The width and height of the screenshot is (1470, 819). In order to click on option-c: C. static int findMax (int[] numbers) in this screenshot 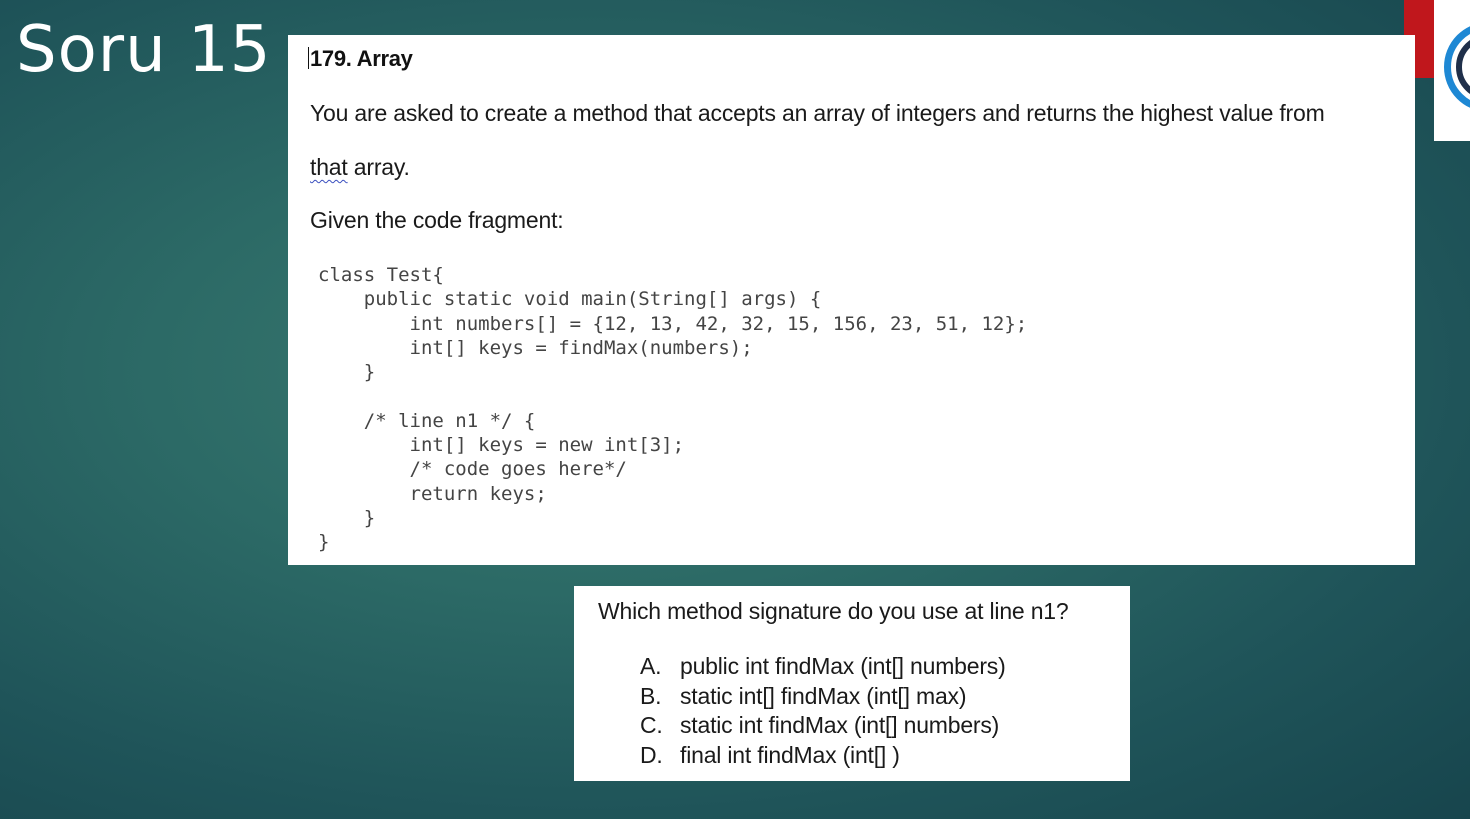, I will do `click(823, 726)`.